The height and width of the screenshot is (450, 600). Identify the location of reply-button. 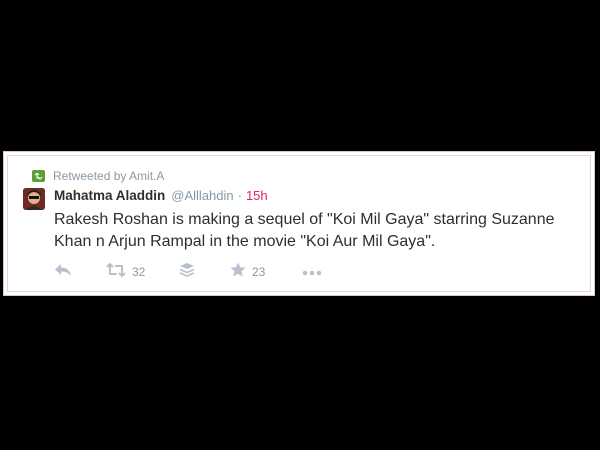
(63, 272).